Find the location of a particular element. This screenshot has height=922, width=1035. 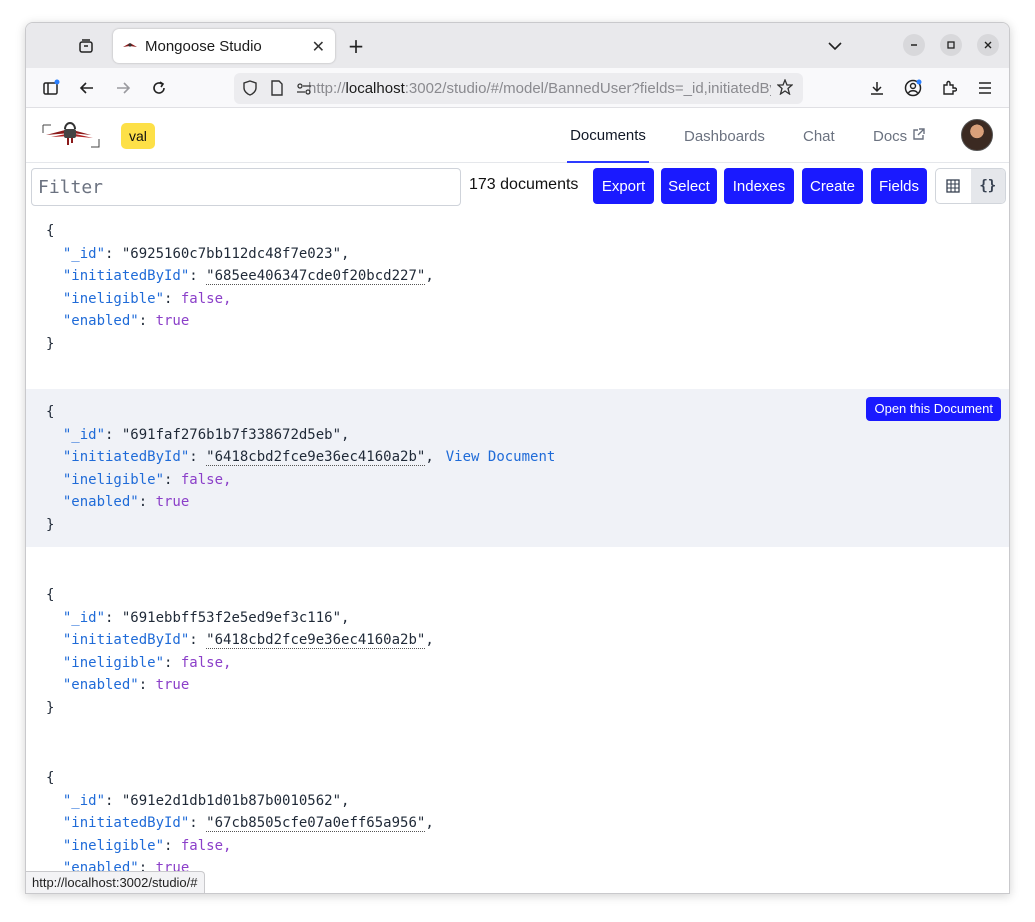

field-value: "691faf276b1b7f338672d5eb" is located at coordinates (231, 434).